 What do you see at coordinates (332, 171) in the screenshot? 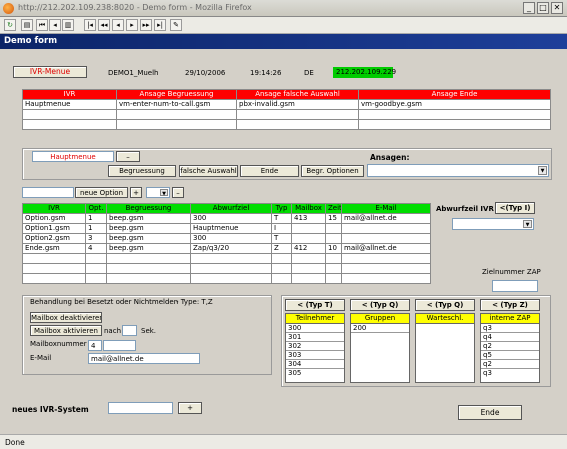
I see `begr-optionen-button: Begr. Optionen` at bounding box center [332, 171].